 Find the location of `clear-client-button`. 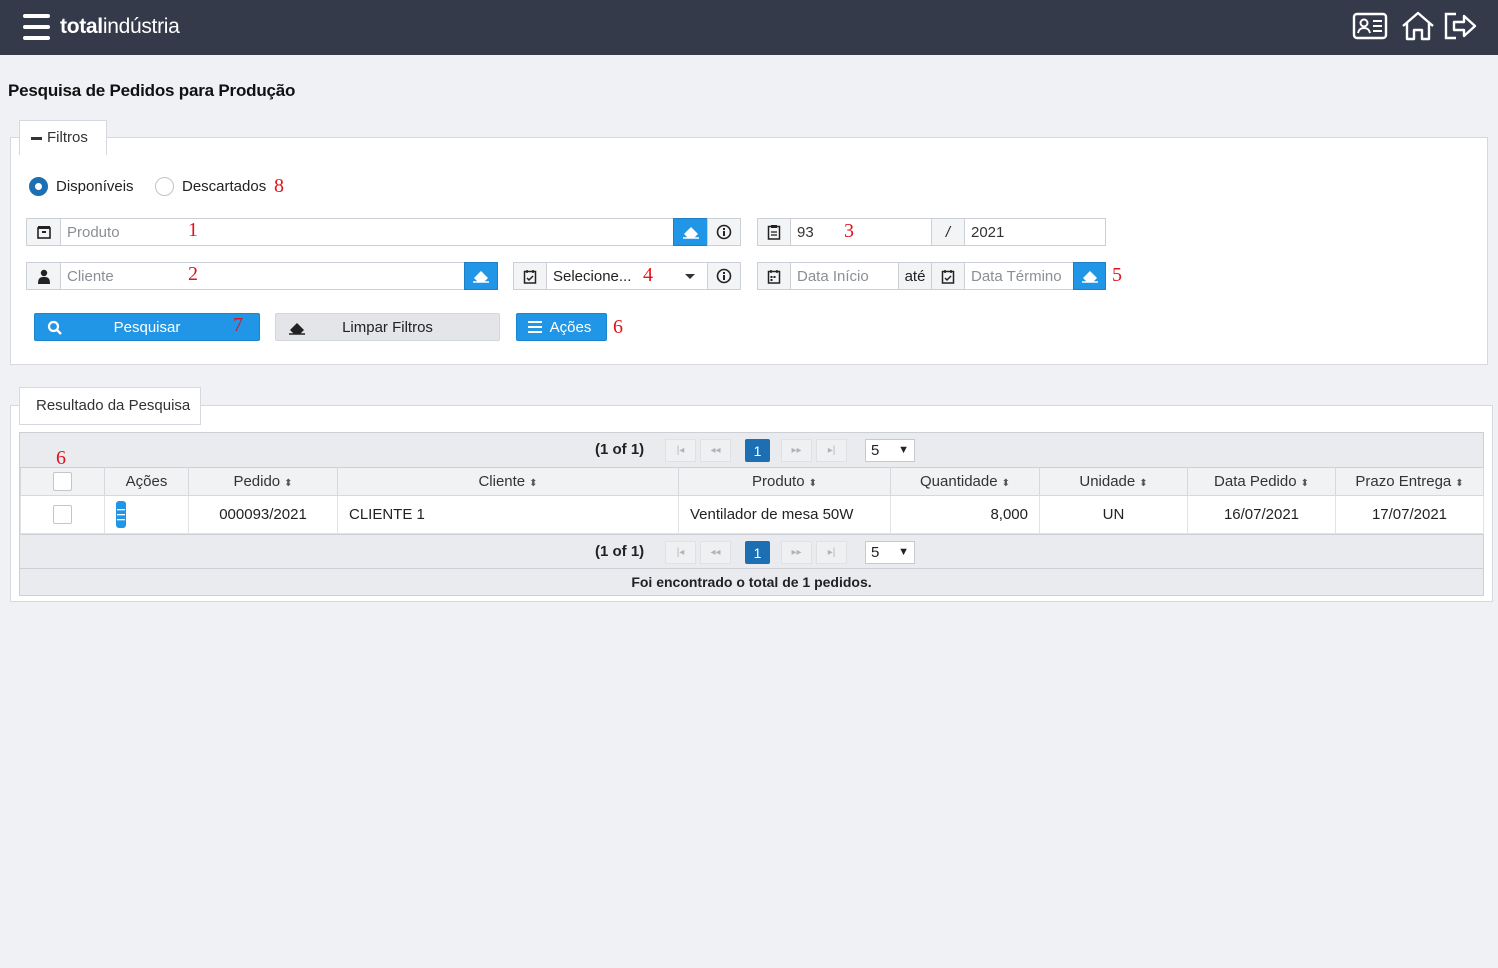

clear-client-button is located at coordinates (481, 276).